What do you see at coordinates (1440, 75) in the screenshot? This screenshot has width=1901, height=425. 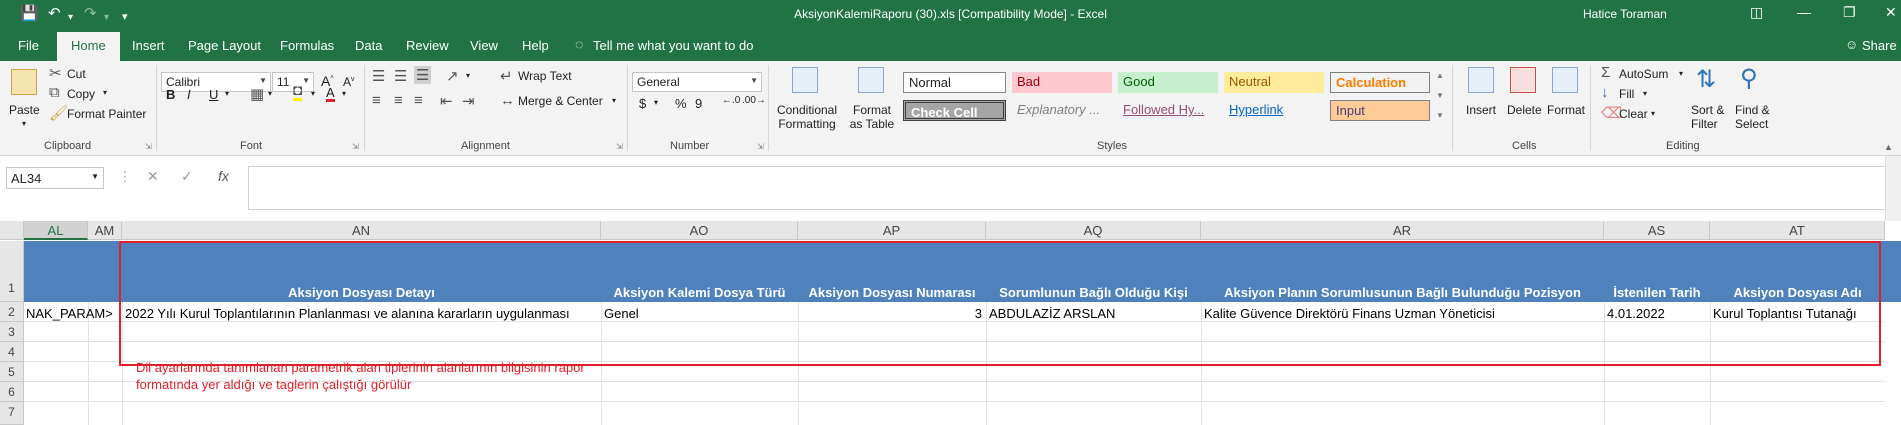 I see `styles-scroll-up-icon: ▲` at bounding box center [1440, 75].